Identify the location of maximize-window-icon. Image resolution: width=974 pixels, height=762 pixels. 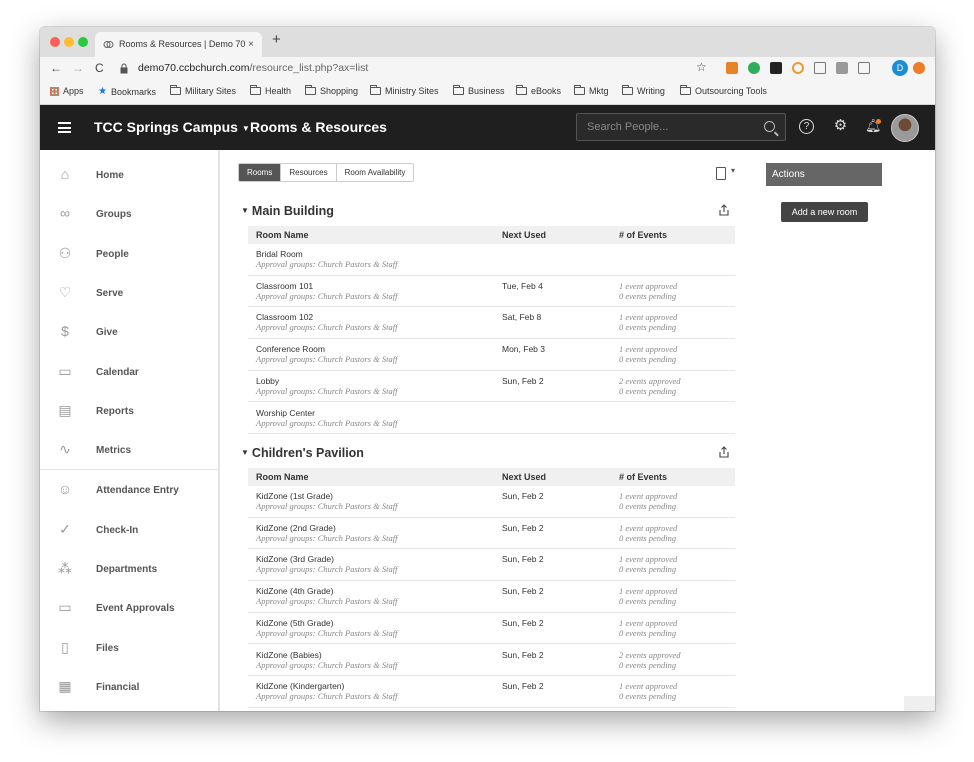
(83, 42).